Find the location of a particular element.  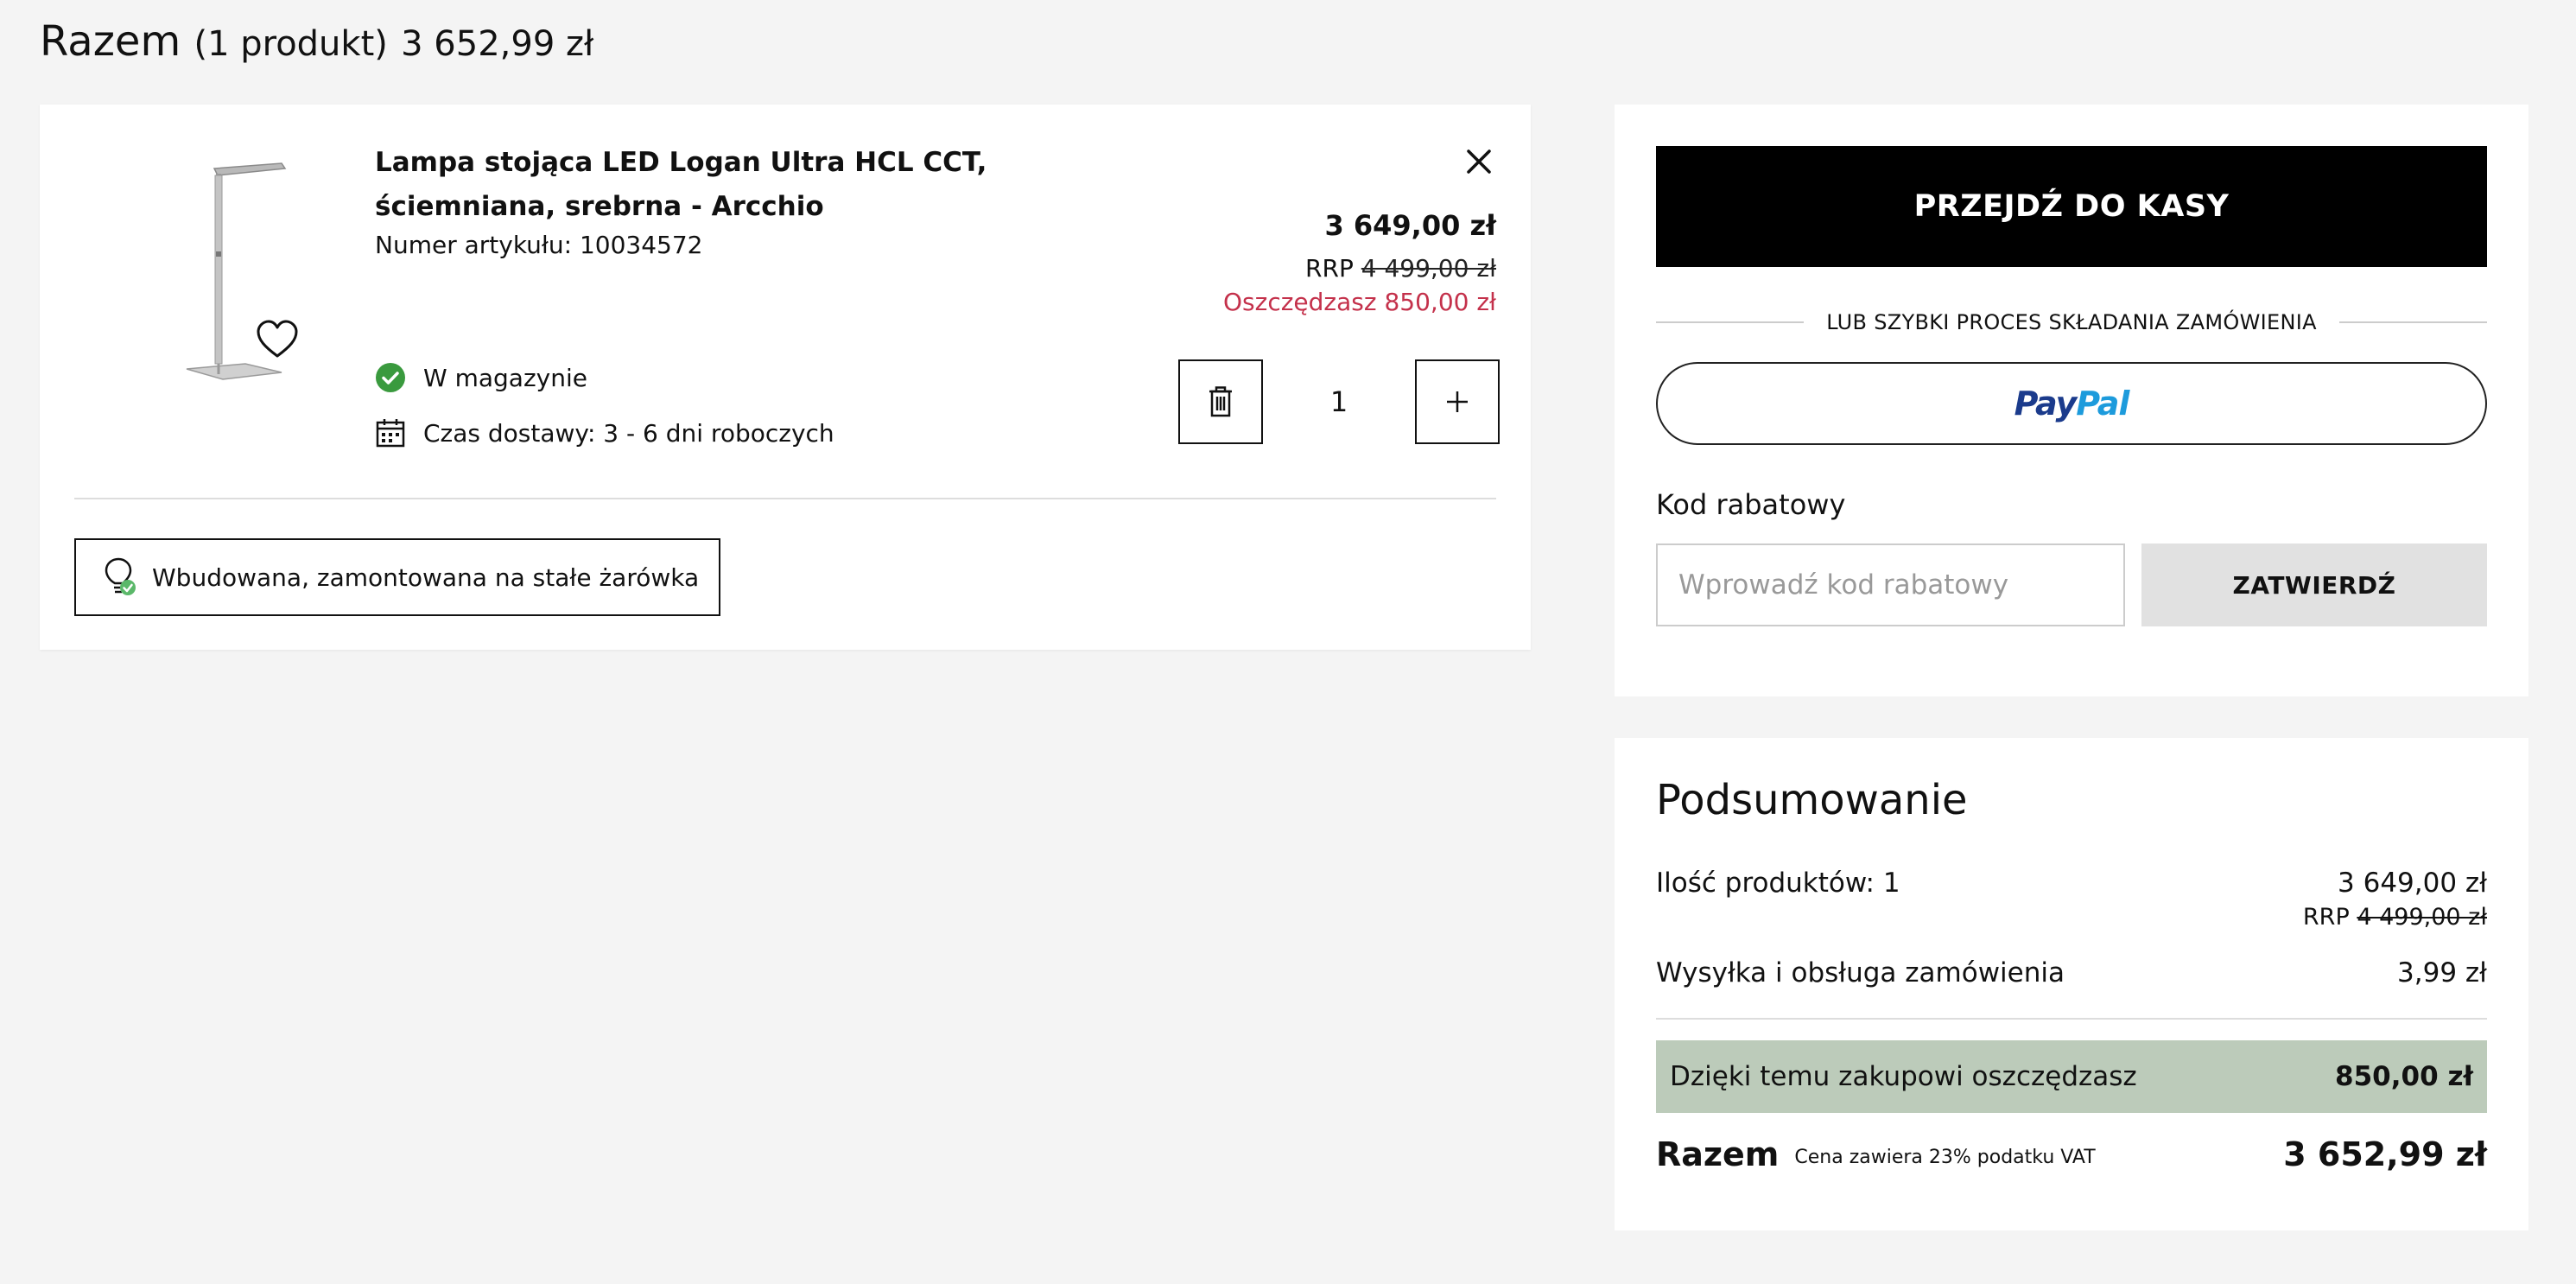

plus-icon is located at coordinates (1457, 401).